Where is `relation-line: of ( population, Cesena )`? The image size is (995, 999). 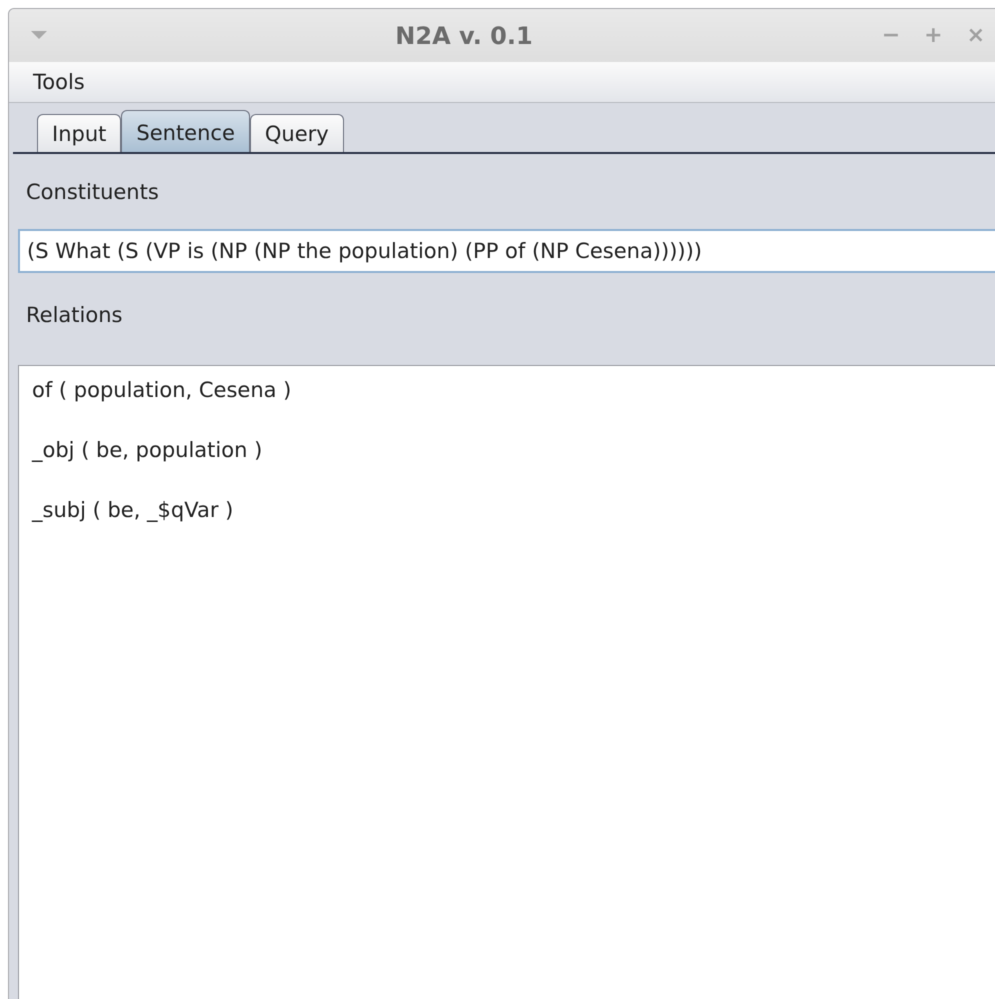 relation-line: of ( population, Cesena ) is located at coordinates (162, 390).